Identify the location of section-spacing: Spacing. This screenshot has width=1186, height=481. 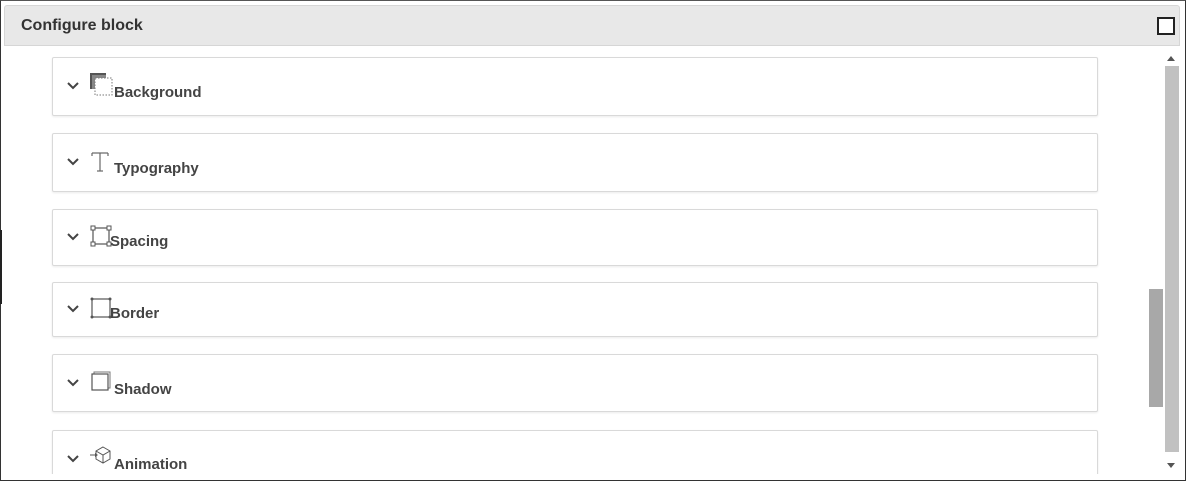
(575, 237).